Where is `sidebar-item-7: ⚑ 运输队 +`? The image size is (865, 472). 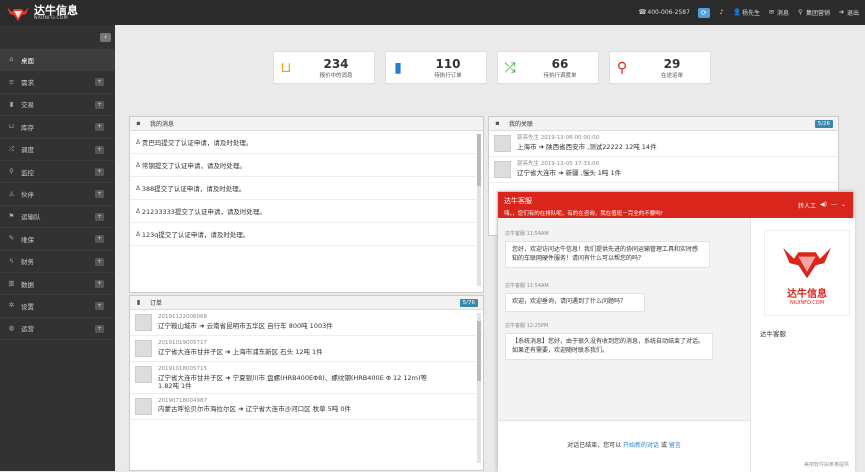
sidebar-item-7: ⚑ 运输队 + is located at coordinates (57, 217).